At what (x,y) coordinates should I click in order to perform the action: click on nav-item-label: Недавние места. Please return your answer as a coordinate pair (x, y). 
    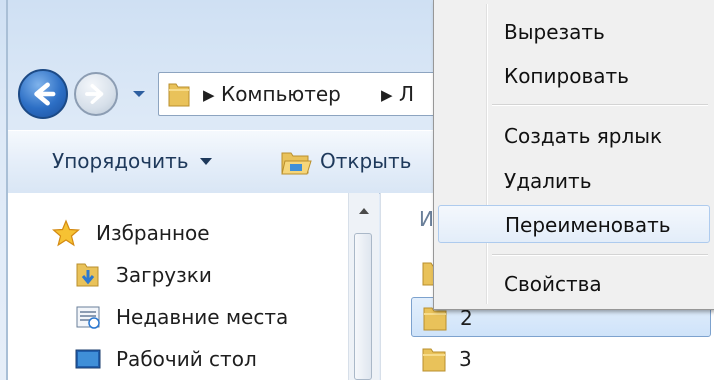
    Looking at the image, I should click on (202, 317).